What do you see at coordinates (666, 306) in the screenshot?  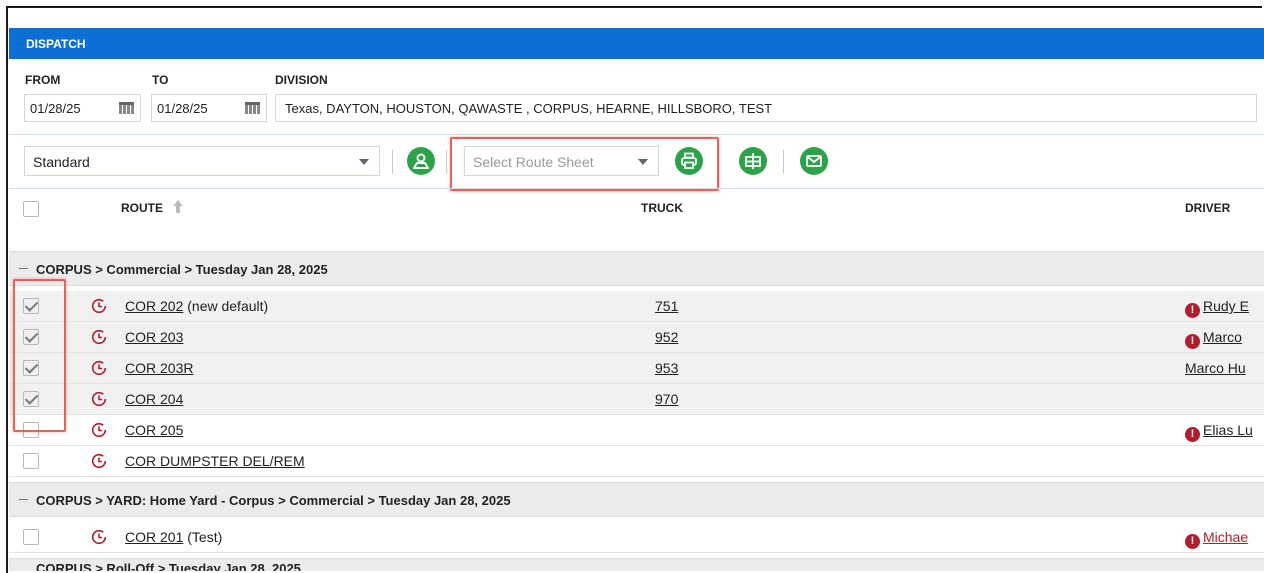 I see `truck-link: 751` at bounding box center [666, 306].